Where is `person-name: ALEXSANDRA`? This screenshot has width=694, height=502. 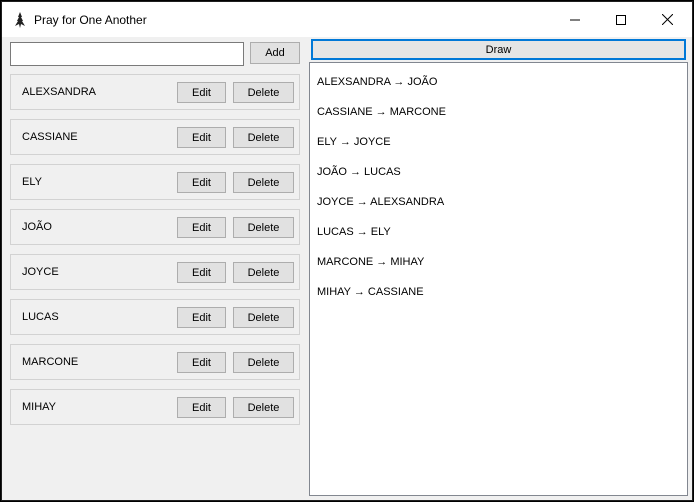 person-name: ALEXSANDRA is located at coordinates (59, 92).